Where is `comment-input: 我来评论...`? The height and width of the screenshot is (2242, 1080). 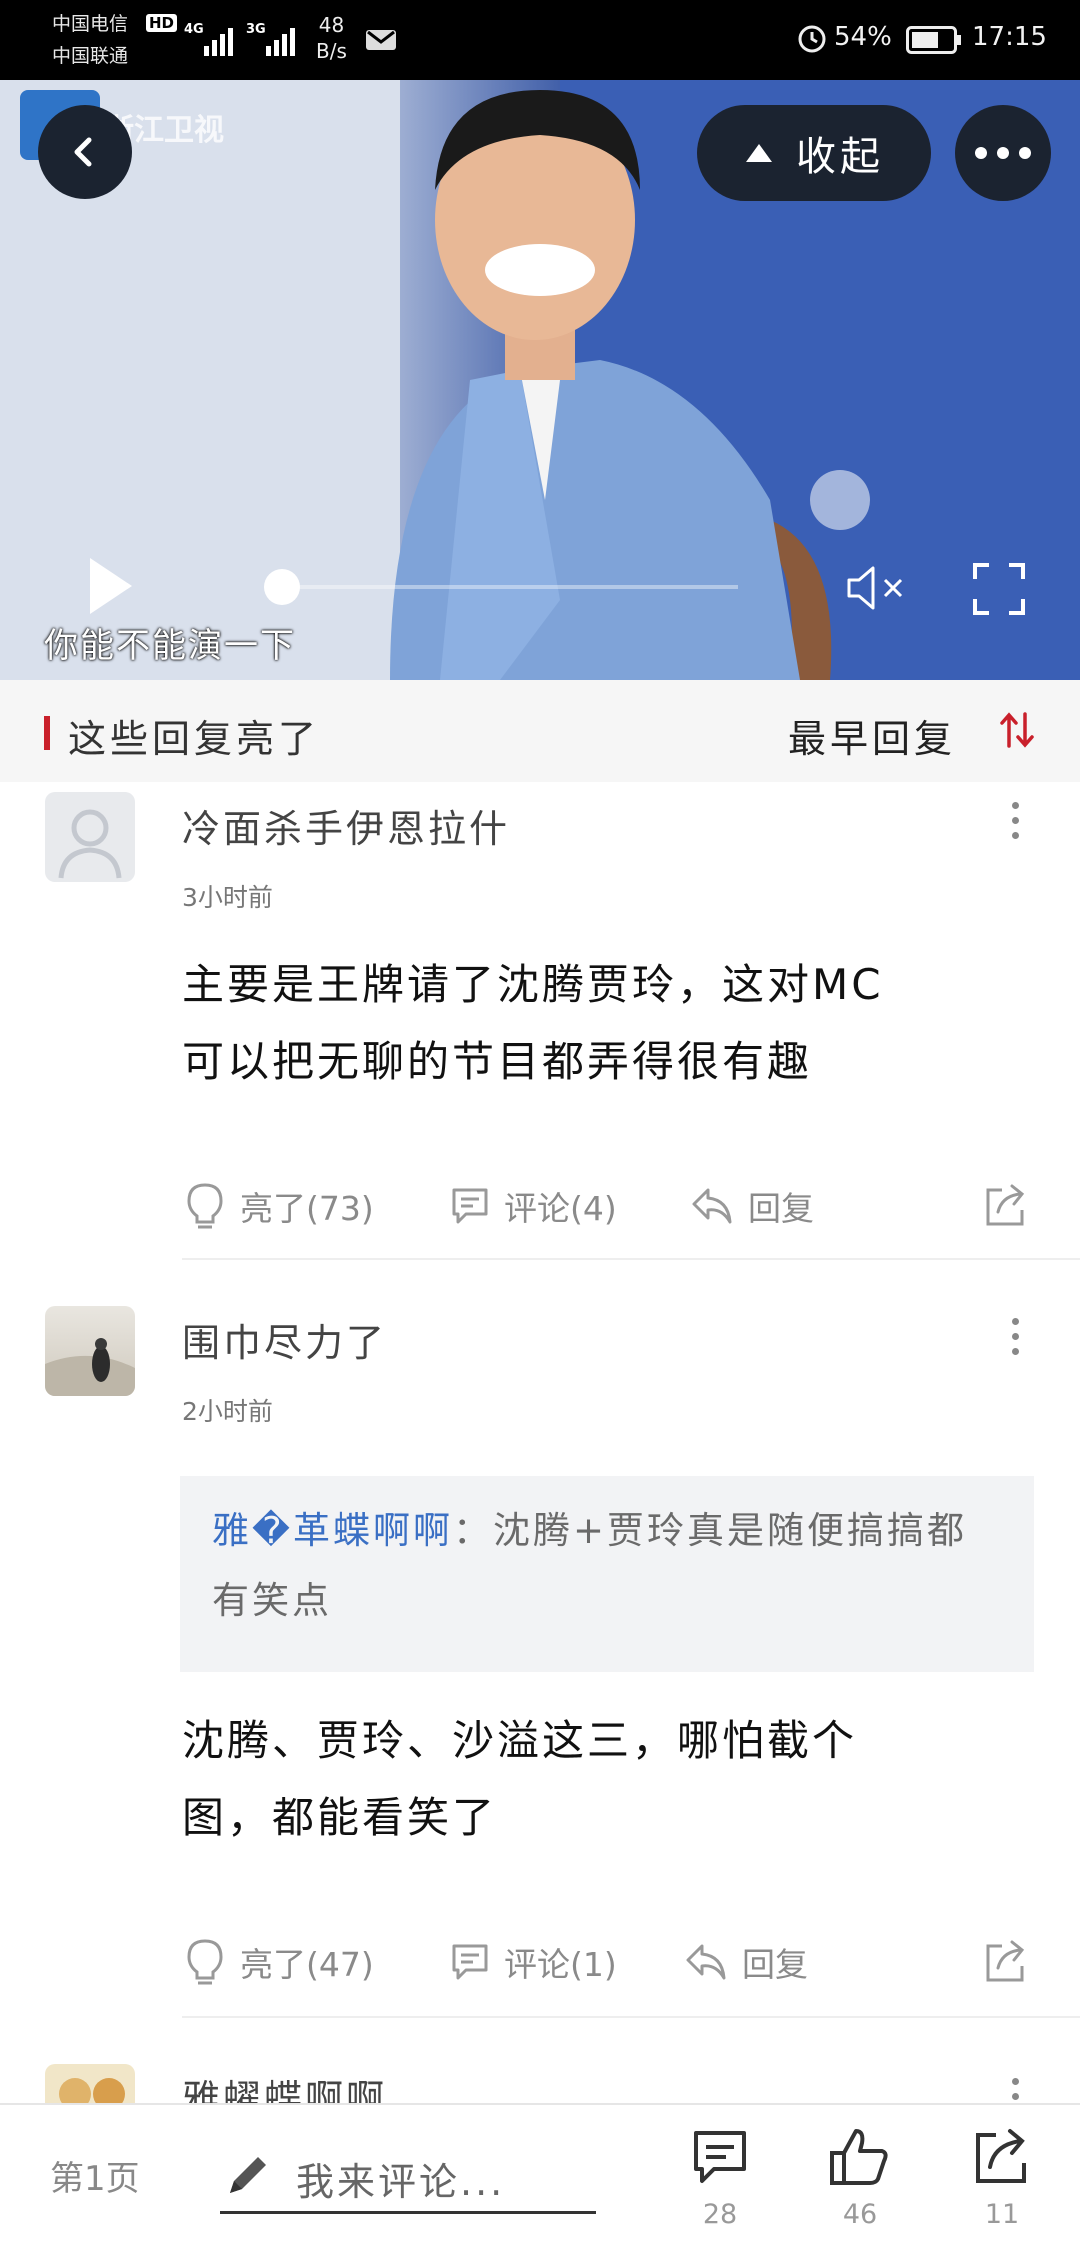 comment-input: 我来评论... is located at coordinates (408, 2174).